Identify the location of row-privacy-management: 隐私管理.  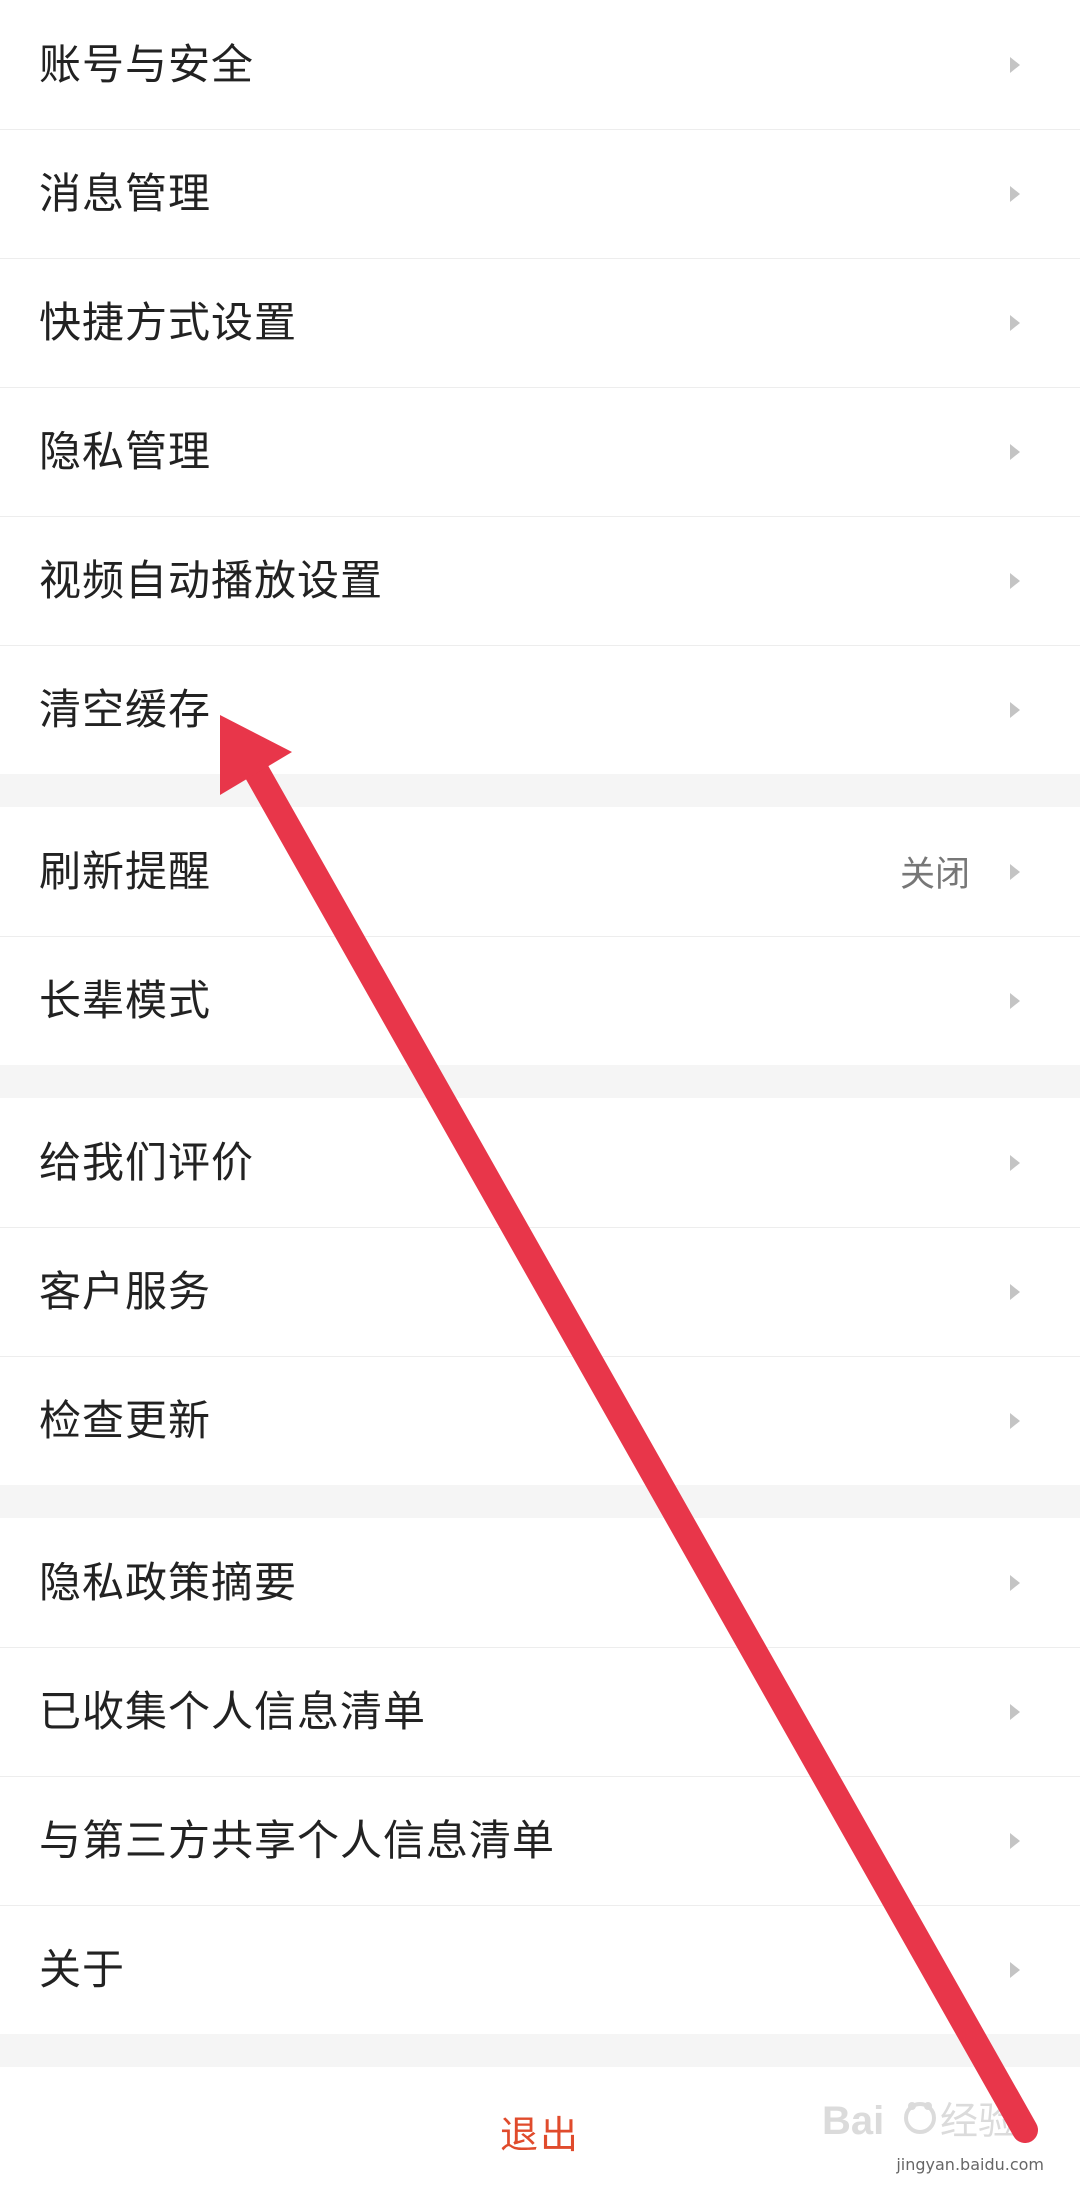
(540, 451).